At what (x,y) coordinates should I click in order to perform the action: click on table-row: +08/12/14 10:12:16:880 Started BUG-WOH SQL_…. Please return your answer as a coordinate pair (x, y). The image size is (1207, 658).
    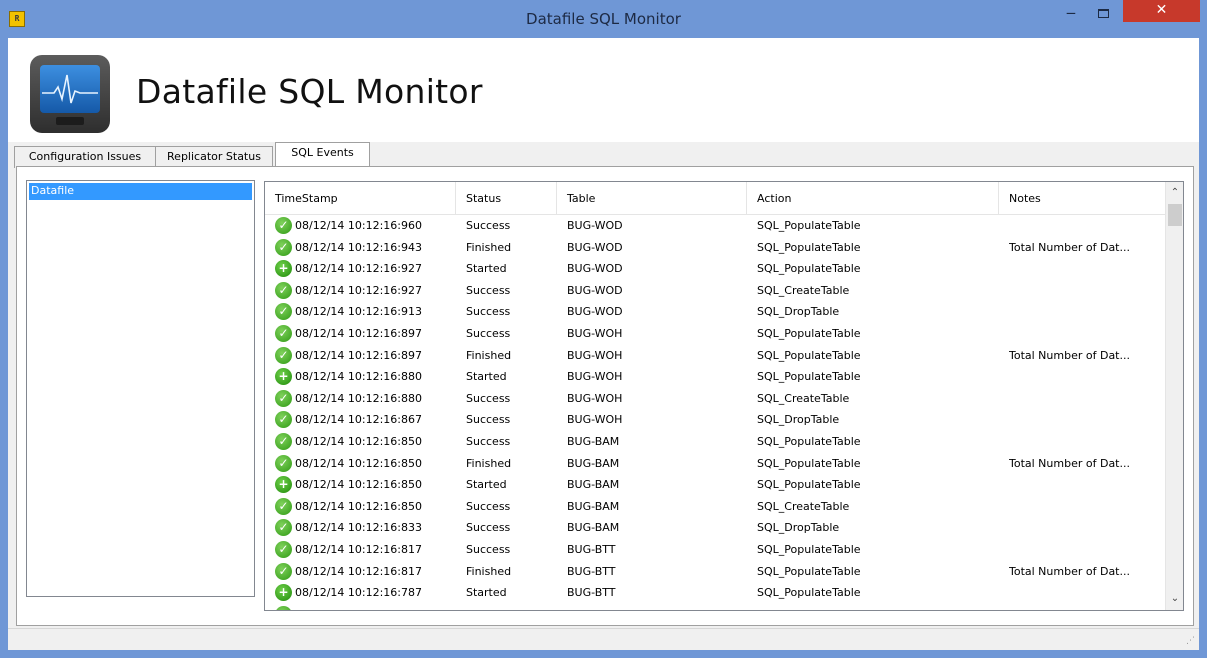
    Looking at the image, I should click on (715, 377).